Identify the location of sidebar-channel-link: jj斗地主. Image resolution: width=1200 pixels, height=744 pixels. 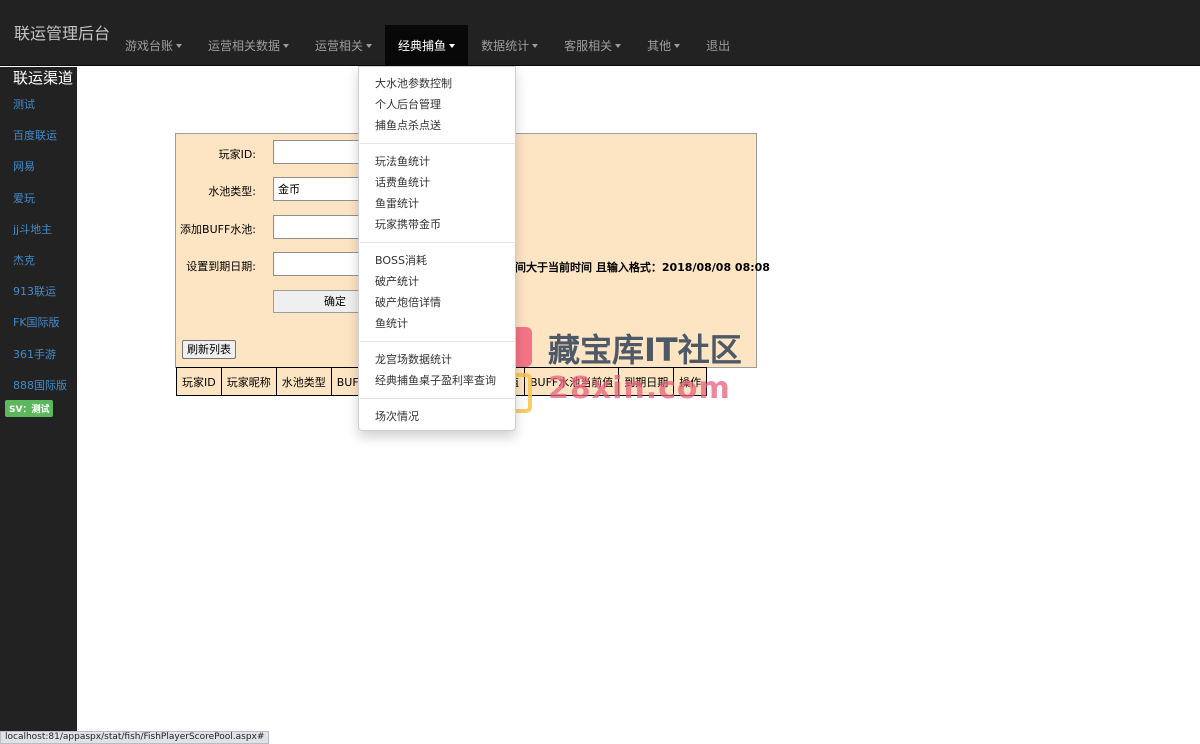
(32, 229).